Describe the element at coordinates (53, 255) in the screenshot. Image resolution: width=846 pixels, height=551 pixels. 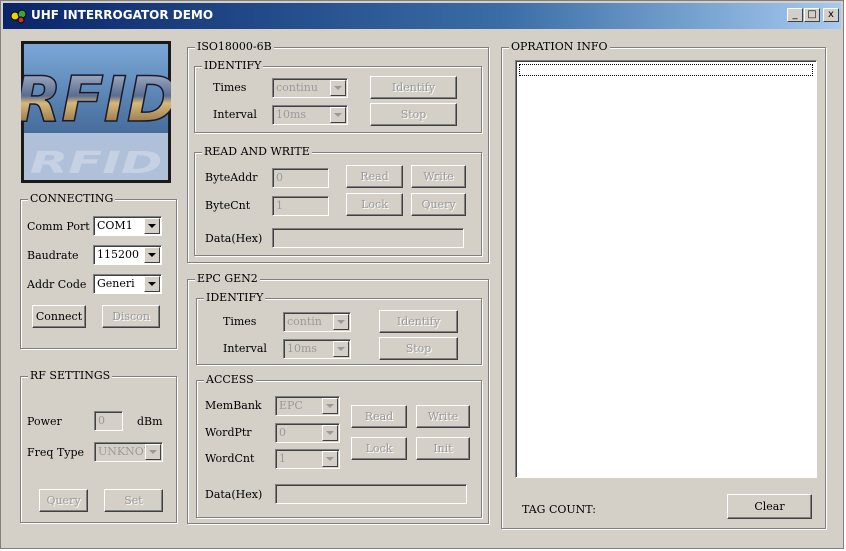
I see `baudrate-label: Baudrate` at that location.